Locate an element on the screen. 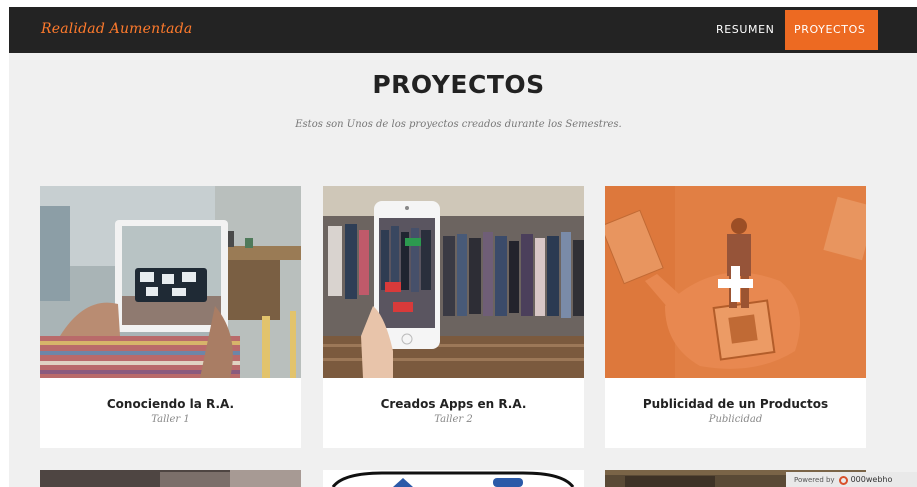  nav-link-resumen: RESUMEN is located at coordinates (746, 30).